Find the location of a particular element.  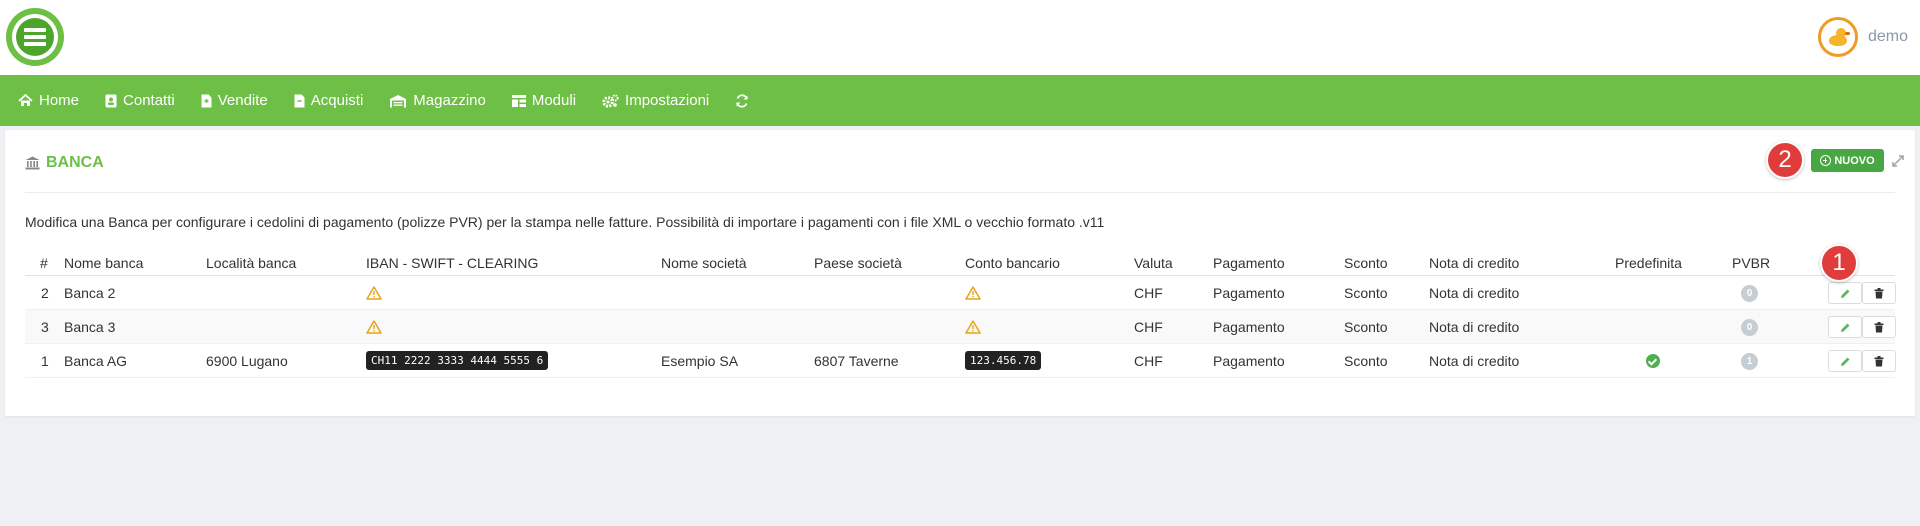

top-header: demo is located at coordinates (960, 37).